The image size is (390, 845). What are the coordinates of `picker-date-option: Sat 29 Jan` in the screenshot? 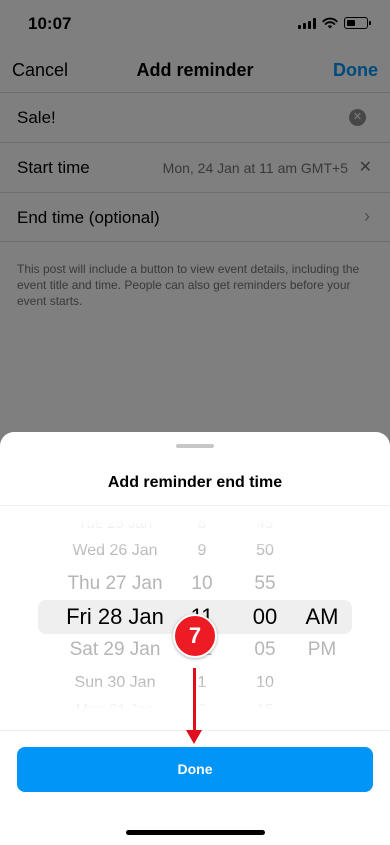 It's located at (115, 650).